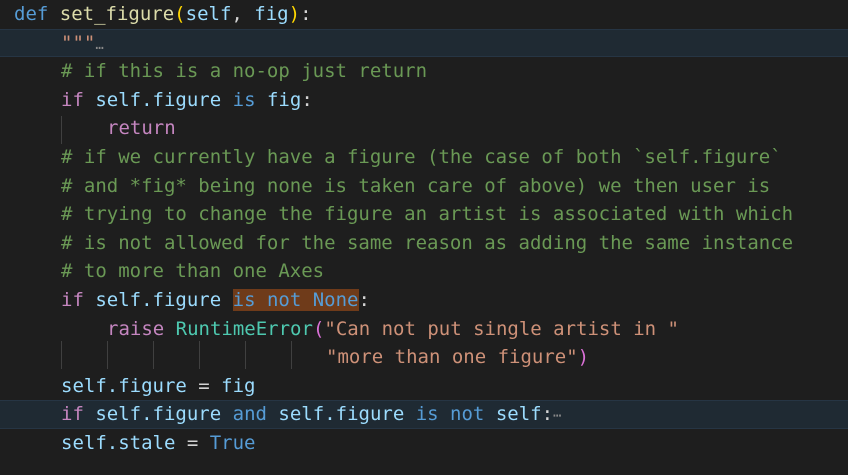 The image size is (848, 475). What do you see at coordinates (424, 300) in the screenshot?
I see `code-line-11: if self.figure is not None:` at bounding box center [424, 300].